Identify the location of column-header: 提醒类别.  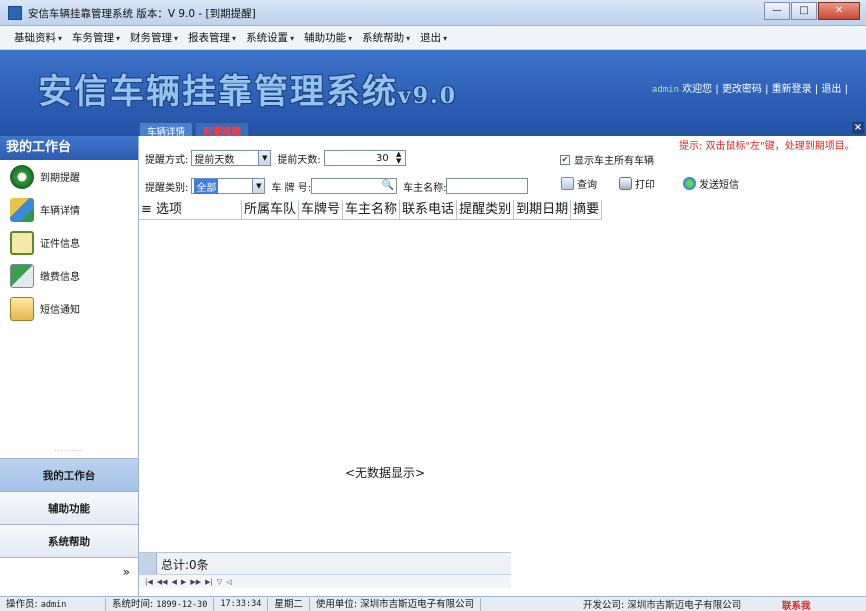
(486, 210).